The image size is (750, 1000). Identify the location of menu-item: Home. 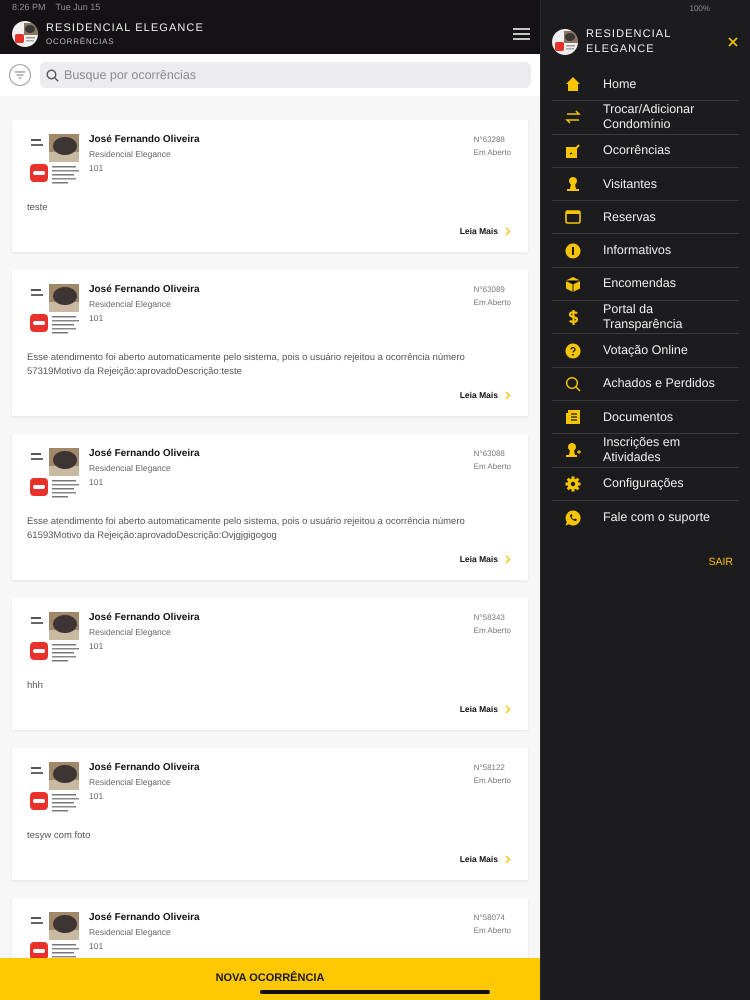
(645, 85).